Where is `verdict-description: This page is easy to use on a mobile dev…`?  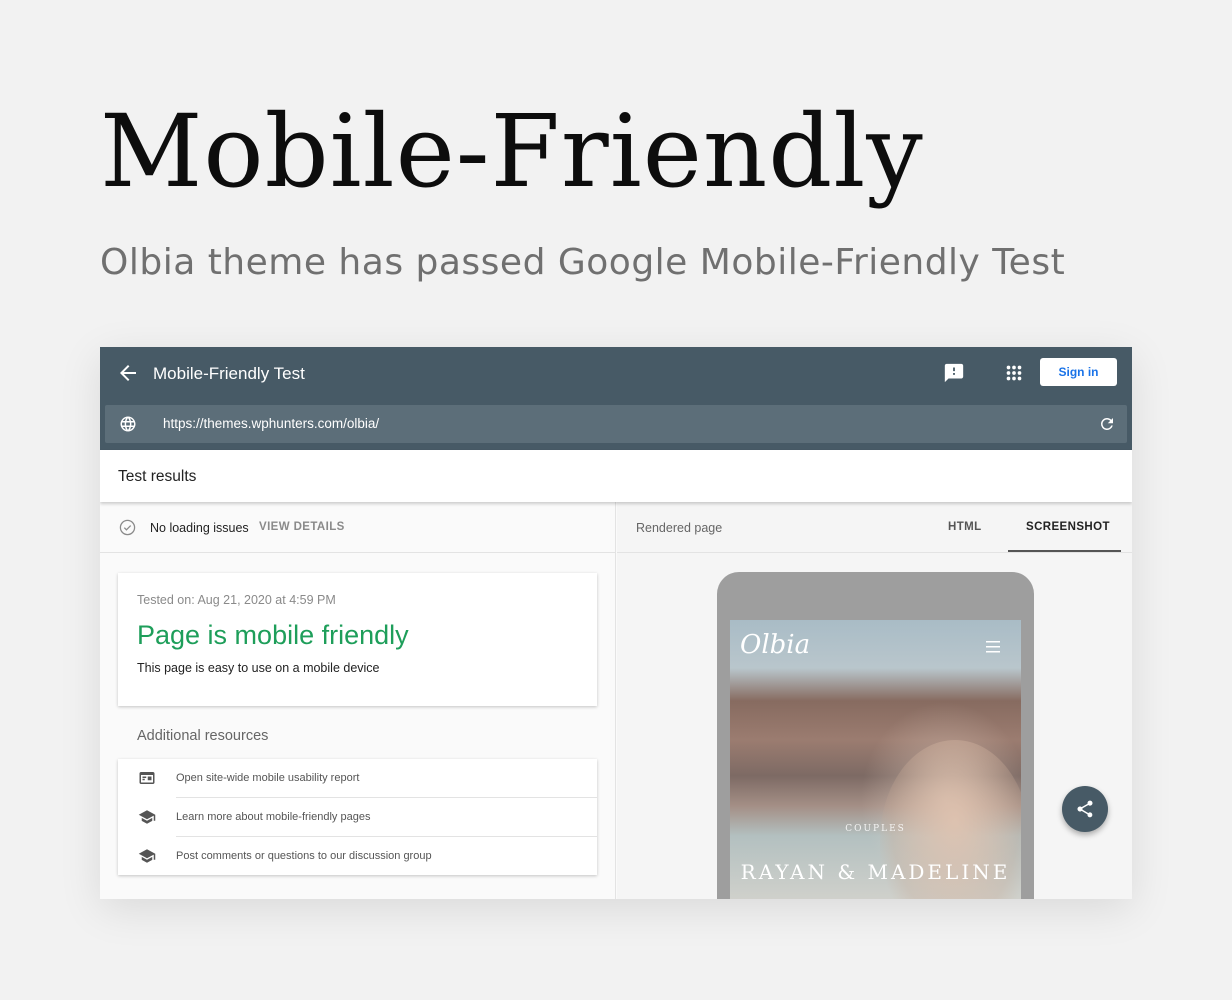
verdict-description: This page is easy to use on a mobile dev… is located at coordinates (258, 668).